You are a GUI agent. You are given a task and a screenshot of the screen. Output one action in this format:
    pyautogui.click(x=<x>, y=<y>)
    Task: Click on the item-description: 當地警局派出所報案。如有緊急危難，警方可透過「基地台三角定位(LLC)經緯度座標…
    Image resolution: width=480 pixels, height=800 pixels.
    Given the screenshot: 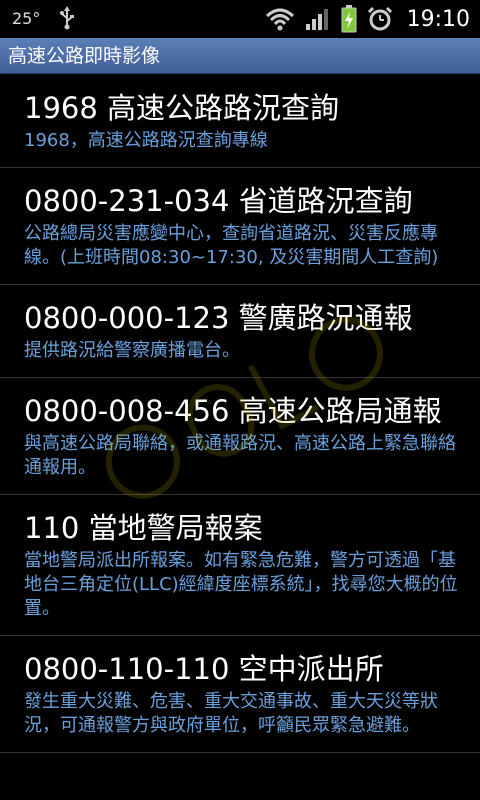 What is the action you would take?
    pyautogui.click(x=241, y=584)
    